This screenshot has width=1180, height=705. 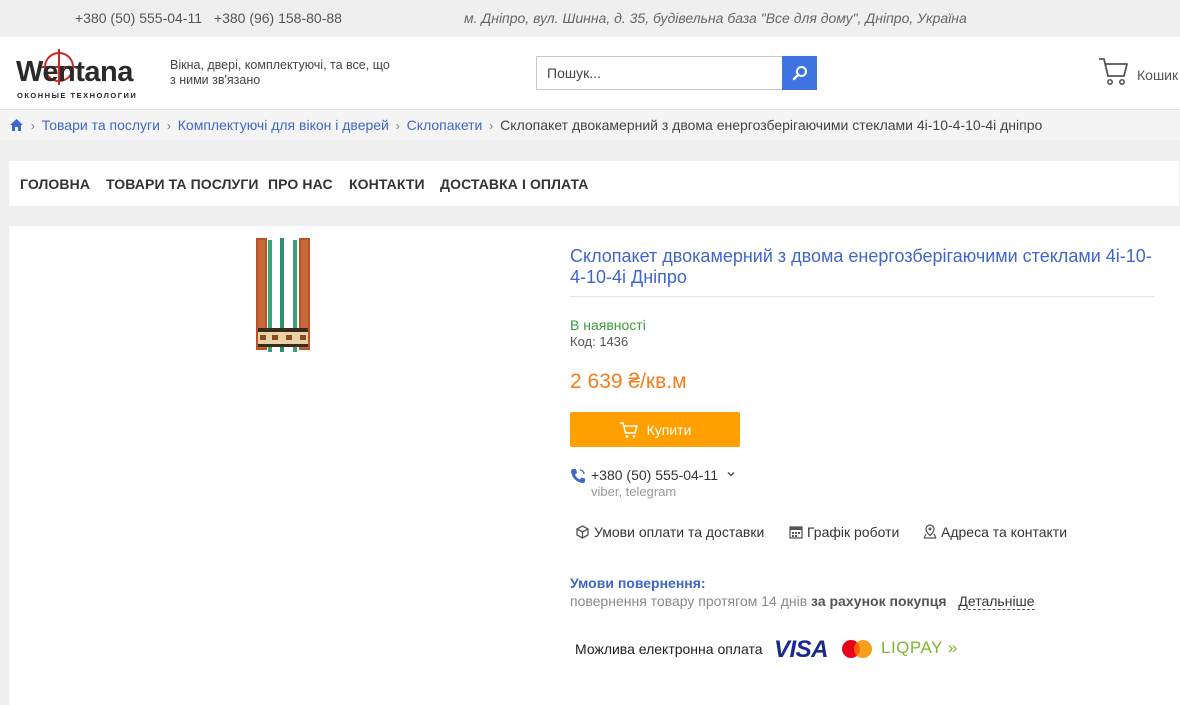 What do you see at coordinates (77, 95) in the screenshot?
I see `logo-subtitle: ОКОННЫЕ ТЕХНОЛОГИИ` at bounding box center [77, 95].